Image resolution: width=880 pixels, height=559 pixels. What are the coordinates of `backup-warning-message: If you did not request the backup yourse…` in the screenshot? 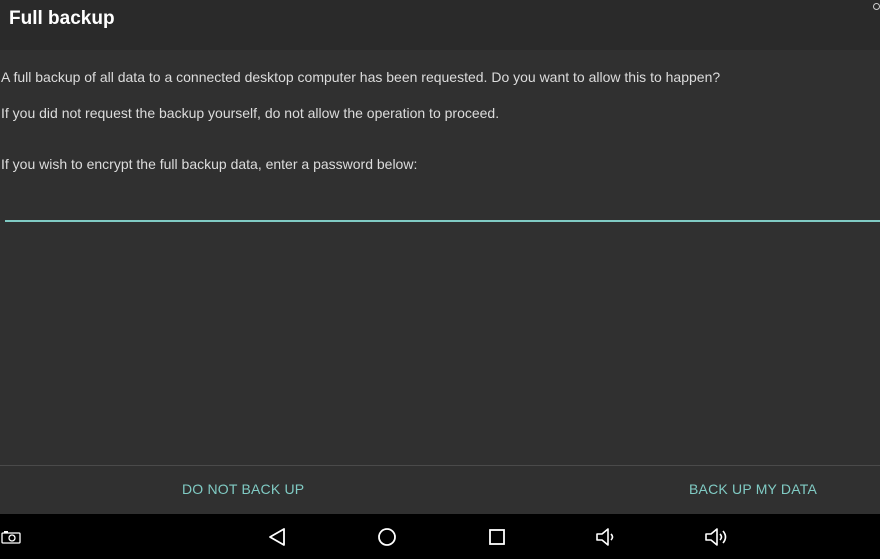 It's located at (250, 113).